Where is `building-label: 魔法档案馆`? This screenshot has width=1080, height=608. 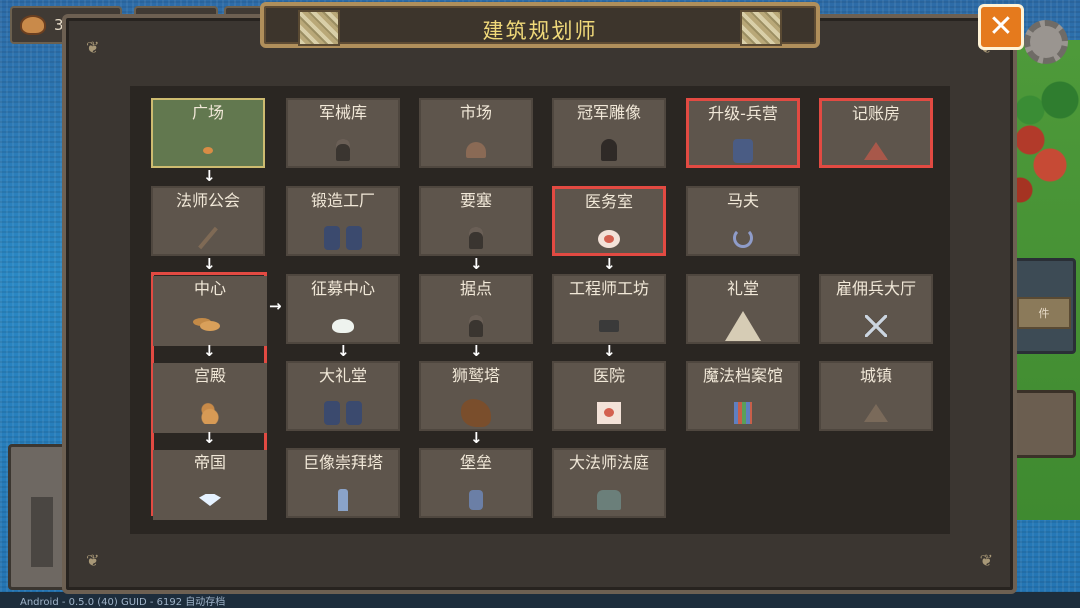 building-label: 魔法档案馆 is located at coordinates (742, 375).